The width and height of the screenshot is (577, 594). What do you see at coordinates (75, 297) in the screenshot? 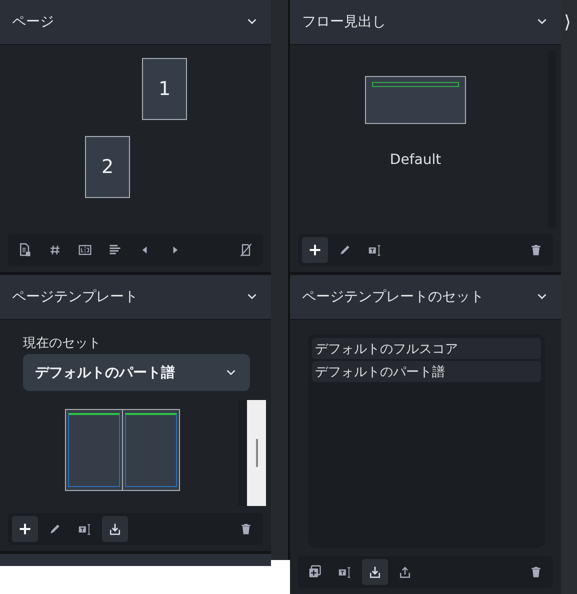
I see `panel-title: ページテンプレート` at bounding box center [75, 297].